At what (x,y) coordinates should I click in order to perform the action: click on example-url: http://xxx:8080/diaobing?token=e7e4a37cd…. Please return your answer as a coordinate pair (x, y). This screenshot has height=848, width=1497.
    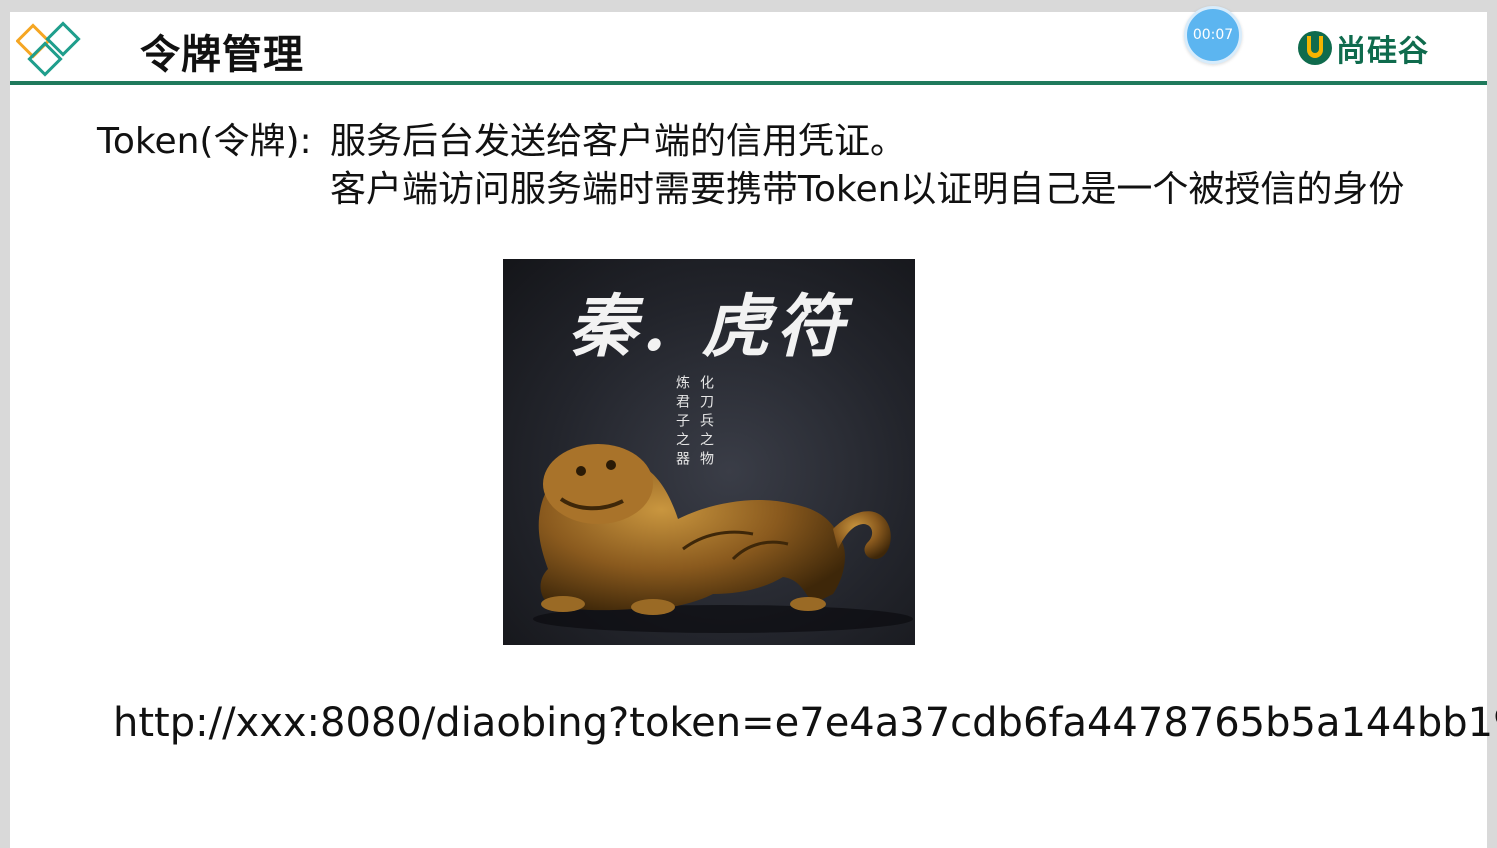
    Looking at the image, I should click on (805, 723).